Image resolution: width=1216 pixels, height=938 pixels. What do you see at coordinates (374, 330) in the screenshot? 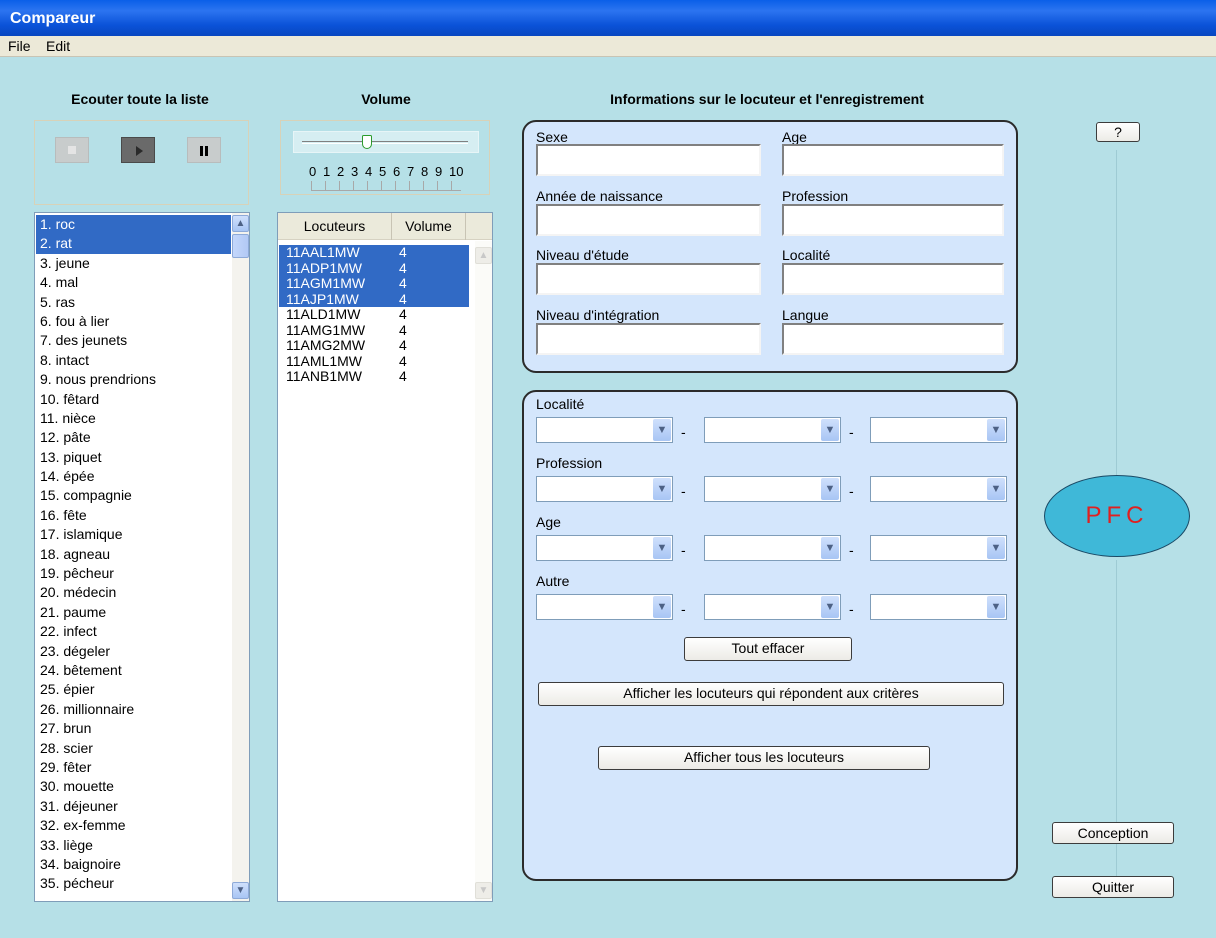
I see `speaker-row: 11AMG1MW 4` at bounding box center [374, 330].